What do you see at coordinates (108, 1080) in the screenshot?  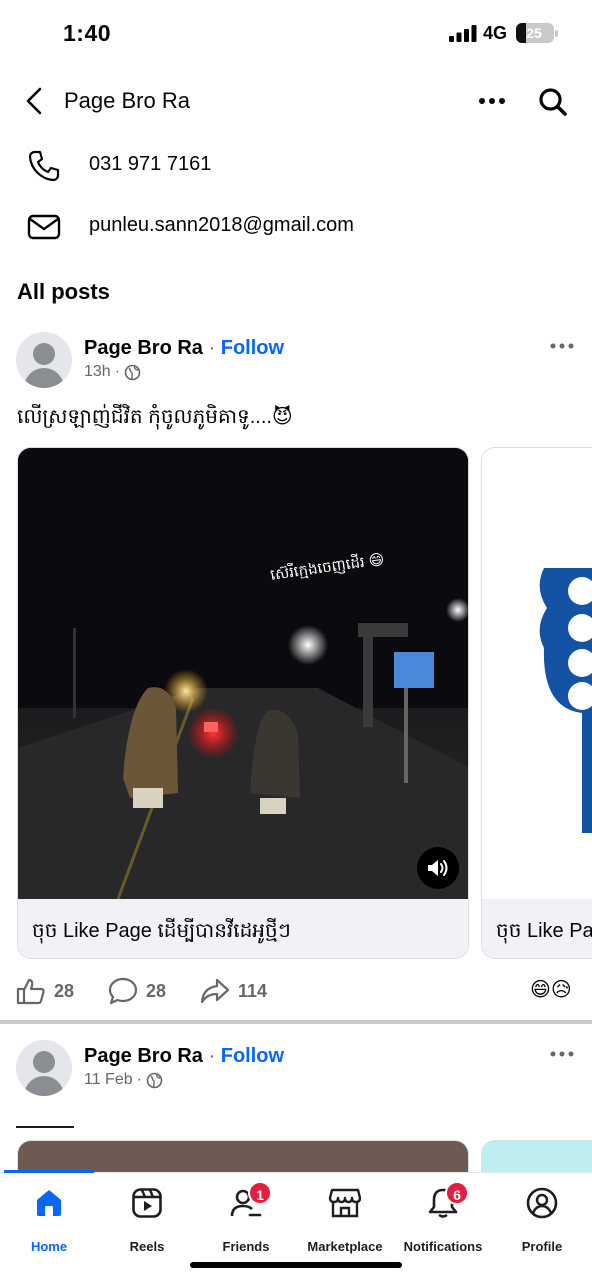 I see `post-time: 11 Feb` at bounding box center [108, 1080].